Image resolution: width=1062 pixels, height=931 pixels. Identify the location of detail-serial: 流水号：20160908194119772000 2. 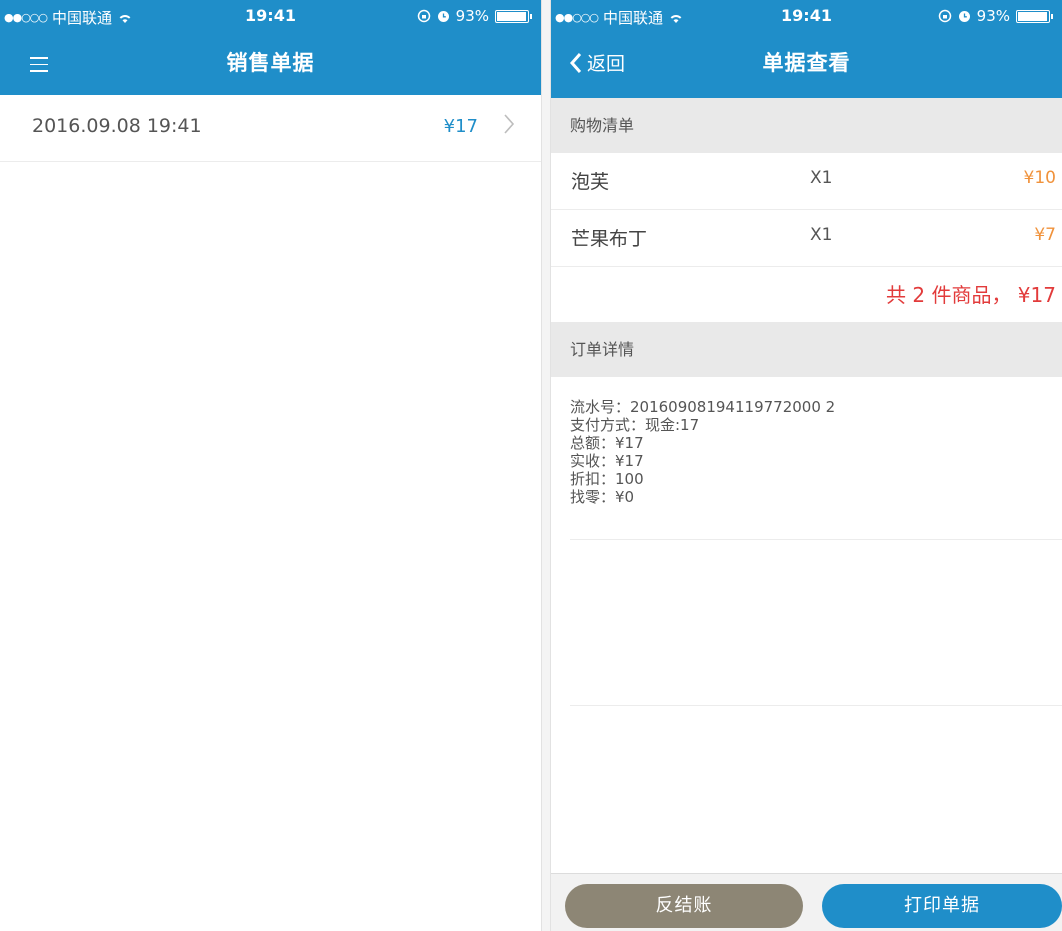
(703, 407).